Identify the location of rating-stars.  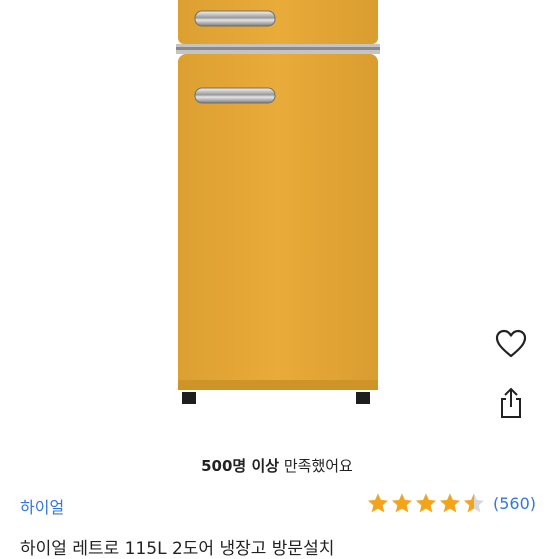
(427, 503).